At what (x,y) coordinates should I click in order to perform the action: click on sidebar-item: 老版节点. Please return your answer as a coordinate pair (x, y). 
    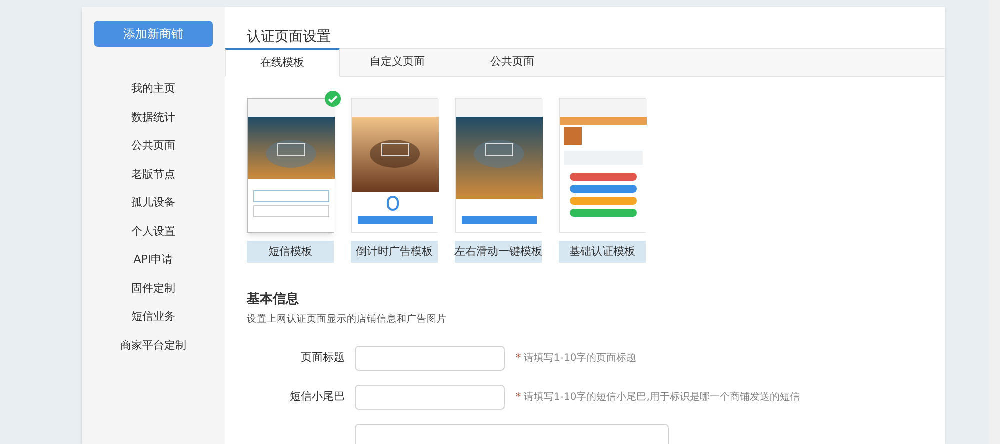
    Looking at the image, I should click on (154, 174).